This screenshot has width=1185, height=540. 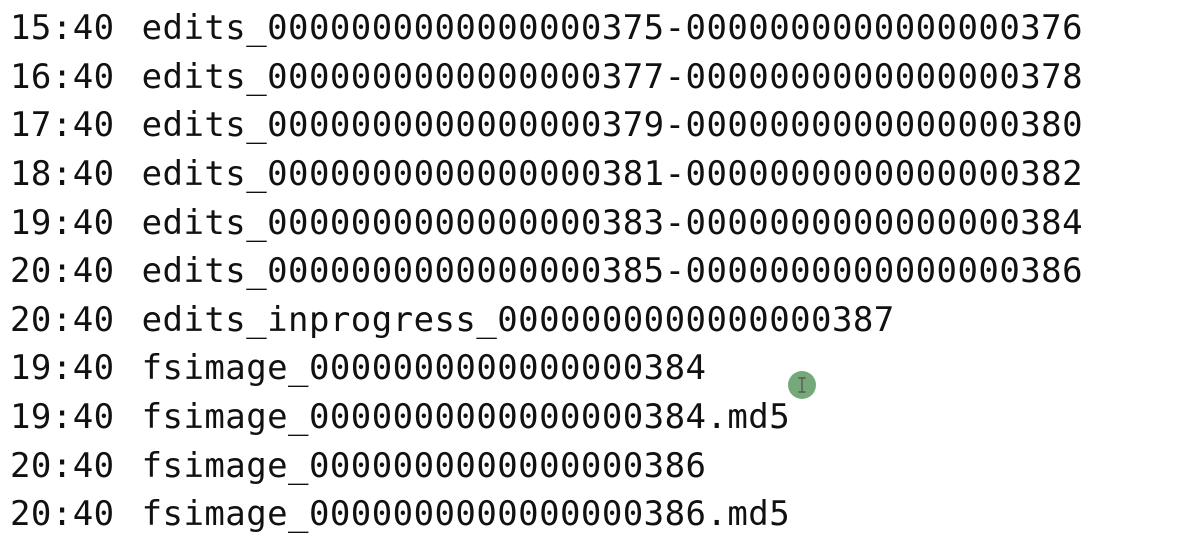 I want to click on listing-row: 19:40 fsimage_0000000000000000384.md5, so click(x=546, y=417).